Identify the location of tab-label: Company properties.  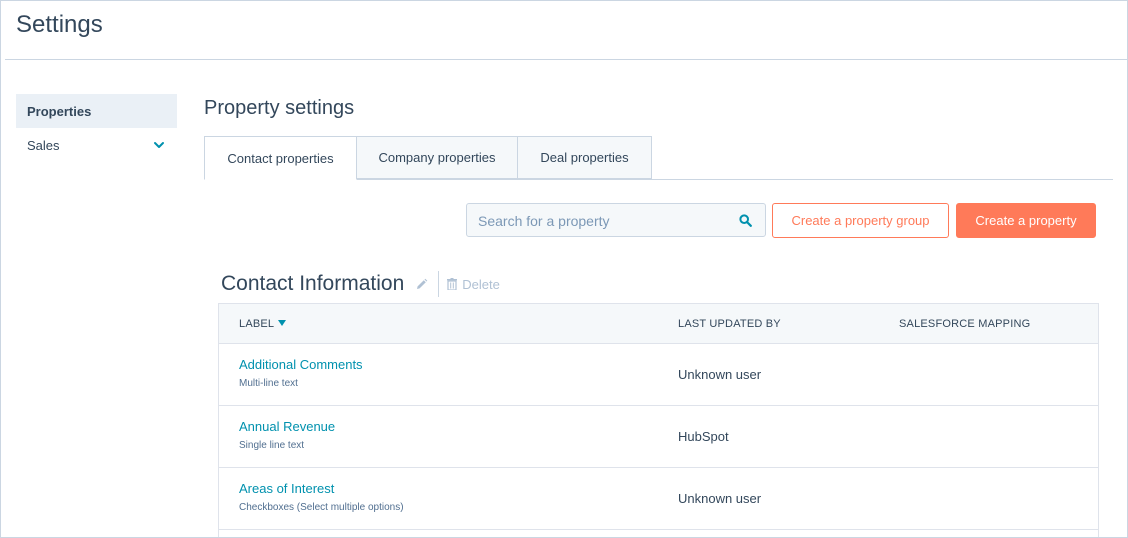
(437, 157).